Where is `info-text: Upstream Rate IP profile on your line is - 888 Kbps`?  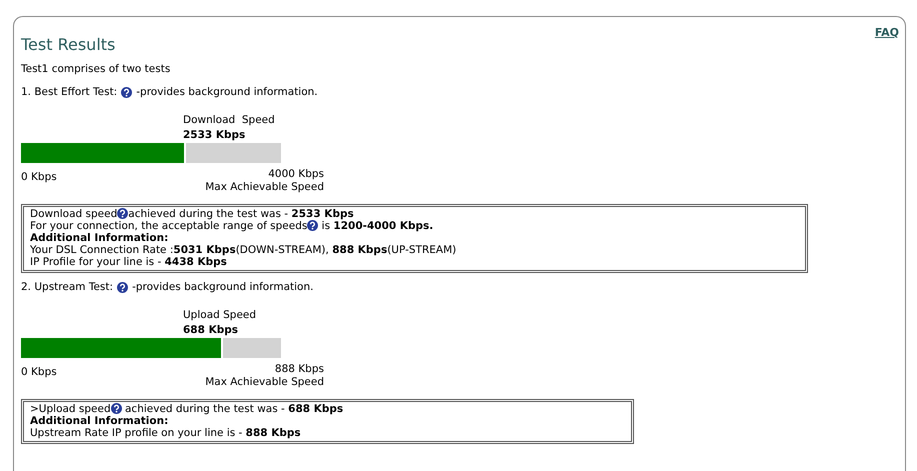 info-text: Upstream Rate IP profile on your line is - 888 Kbps is located at coordinates (165, 432).